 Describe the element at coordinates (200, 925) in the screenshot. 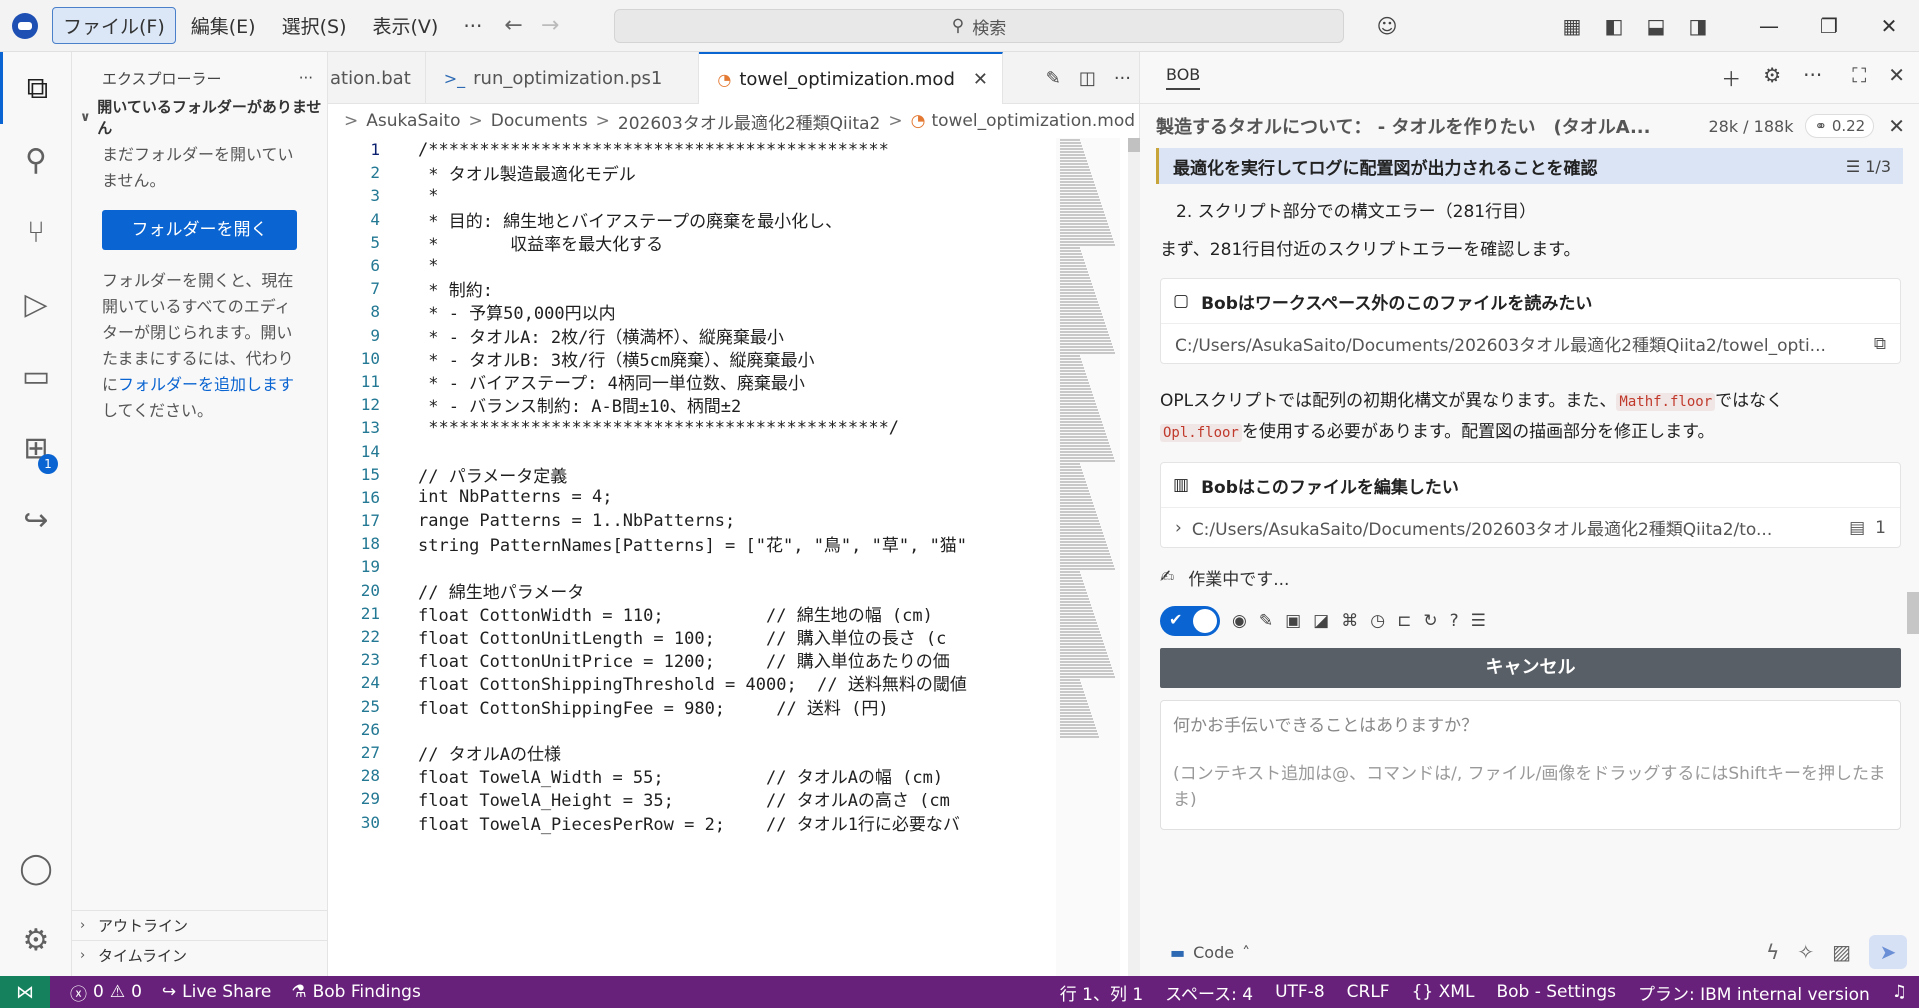

I see `outline-section: › アウトライン` at that location.